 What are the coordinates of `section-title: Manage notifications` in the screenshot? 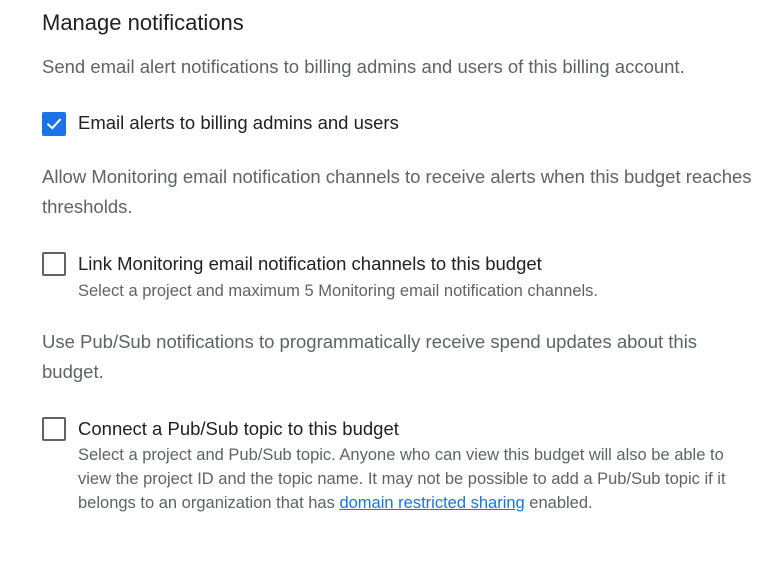 It's located at (143, 22).